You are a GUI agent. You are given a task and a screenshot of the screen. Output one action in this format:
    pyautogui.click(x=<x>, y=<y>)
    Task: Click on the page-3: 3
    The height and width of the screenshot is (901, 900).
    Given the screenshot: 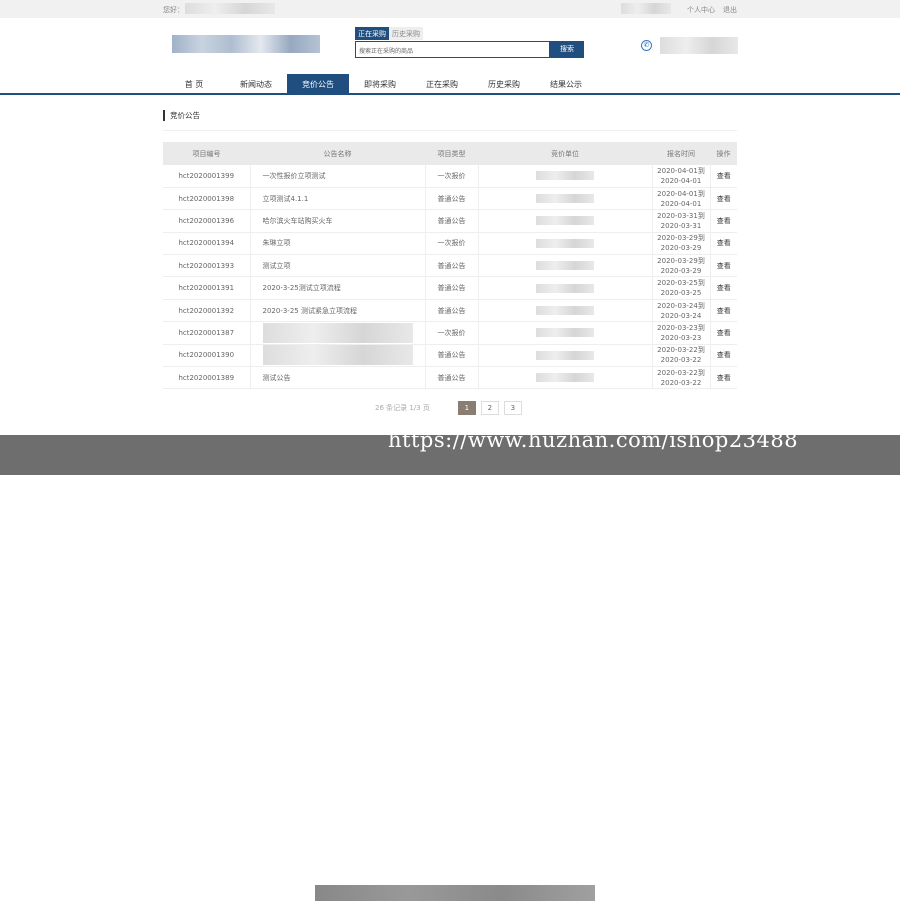 What is the action you would take?
    pyautogui.click(x=512, y=408)
    